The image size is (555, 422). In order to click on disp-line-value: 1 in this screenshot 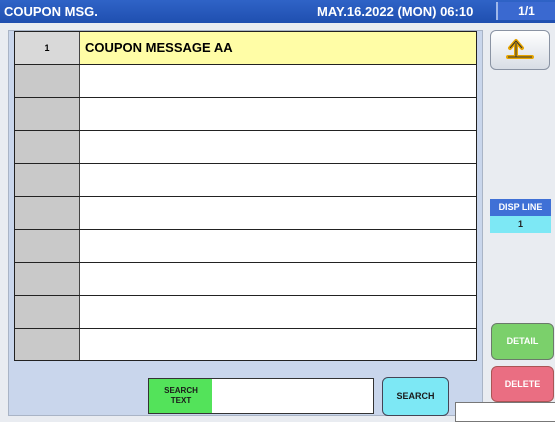, I will do `click(520, 224)`.